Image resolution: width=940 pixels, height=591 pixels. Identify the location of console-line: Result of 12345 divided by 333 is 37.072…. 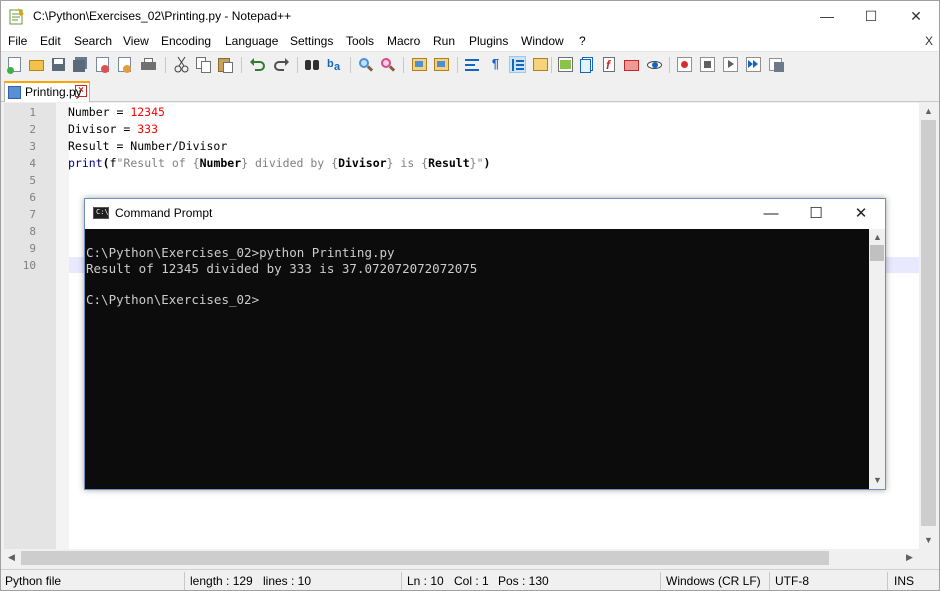
(282, 268).